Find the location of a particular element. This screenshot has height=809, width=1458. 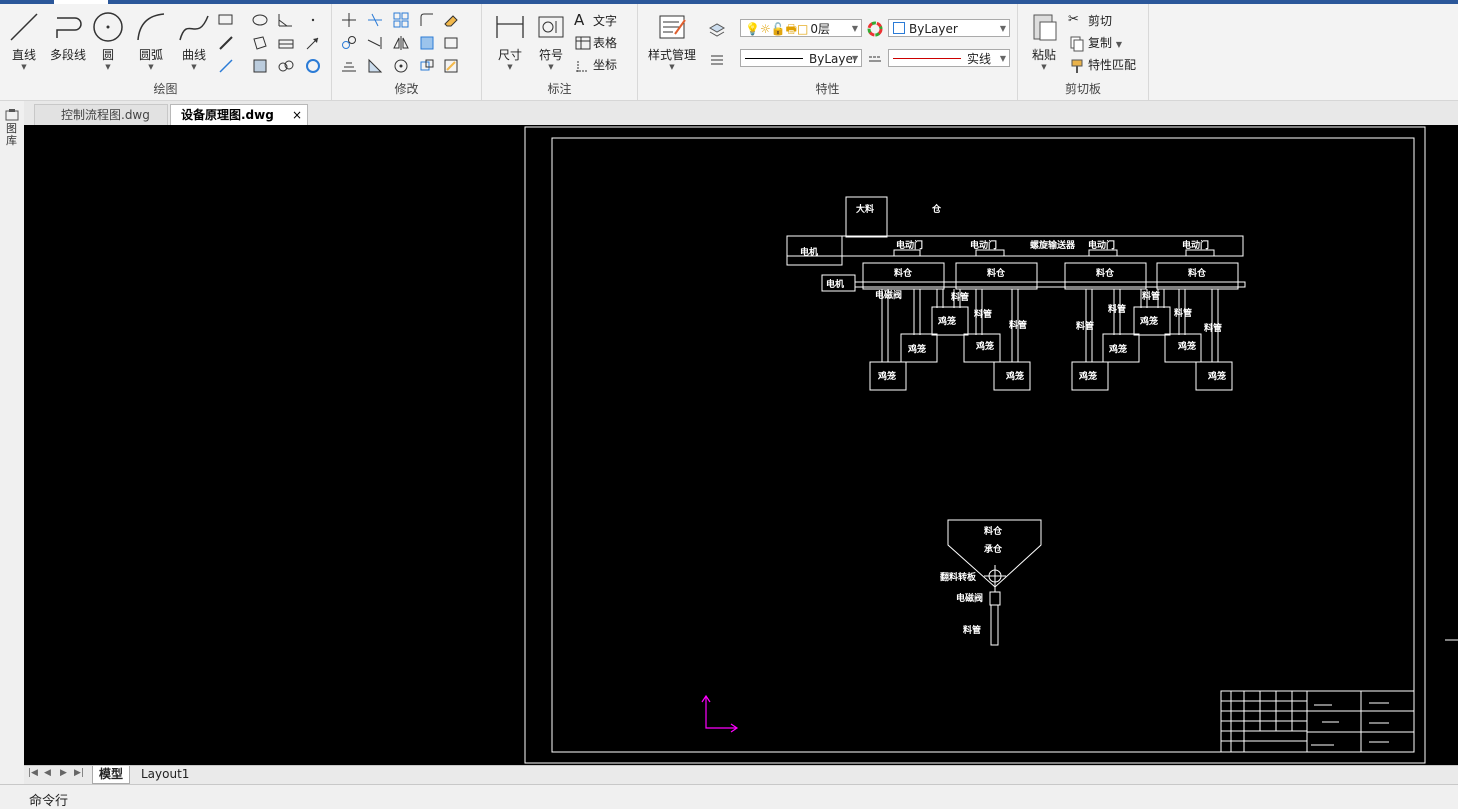

line-sample-icon is located at coordinates (774, 58).